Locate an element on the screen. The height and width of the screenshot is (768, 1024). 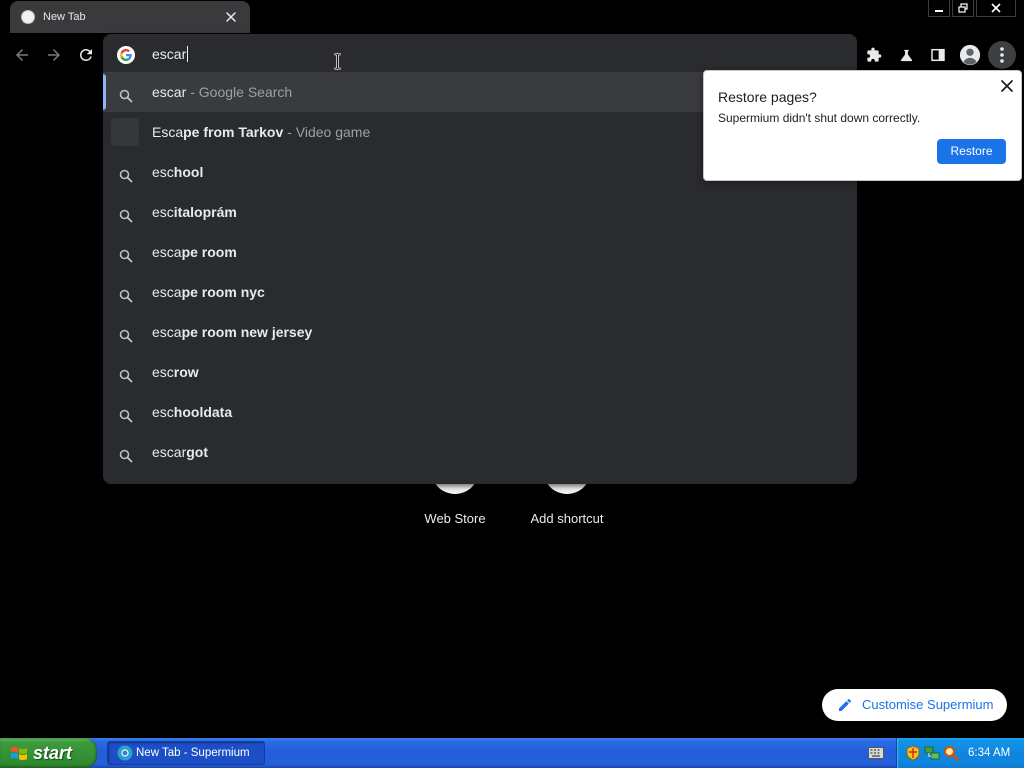
suggestion-text: escrow is located at coordinates (175, 372).